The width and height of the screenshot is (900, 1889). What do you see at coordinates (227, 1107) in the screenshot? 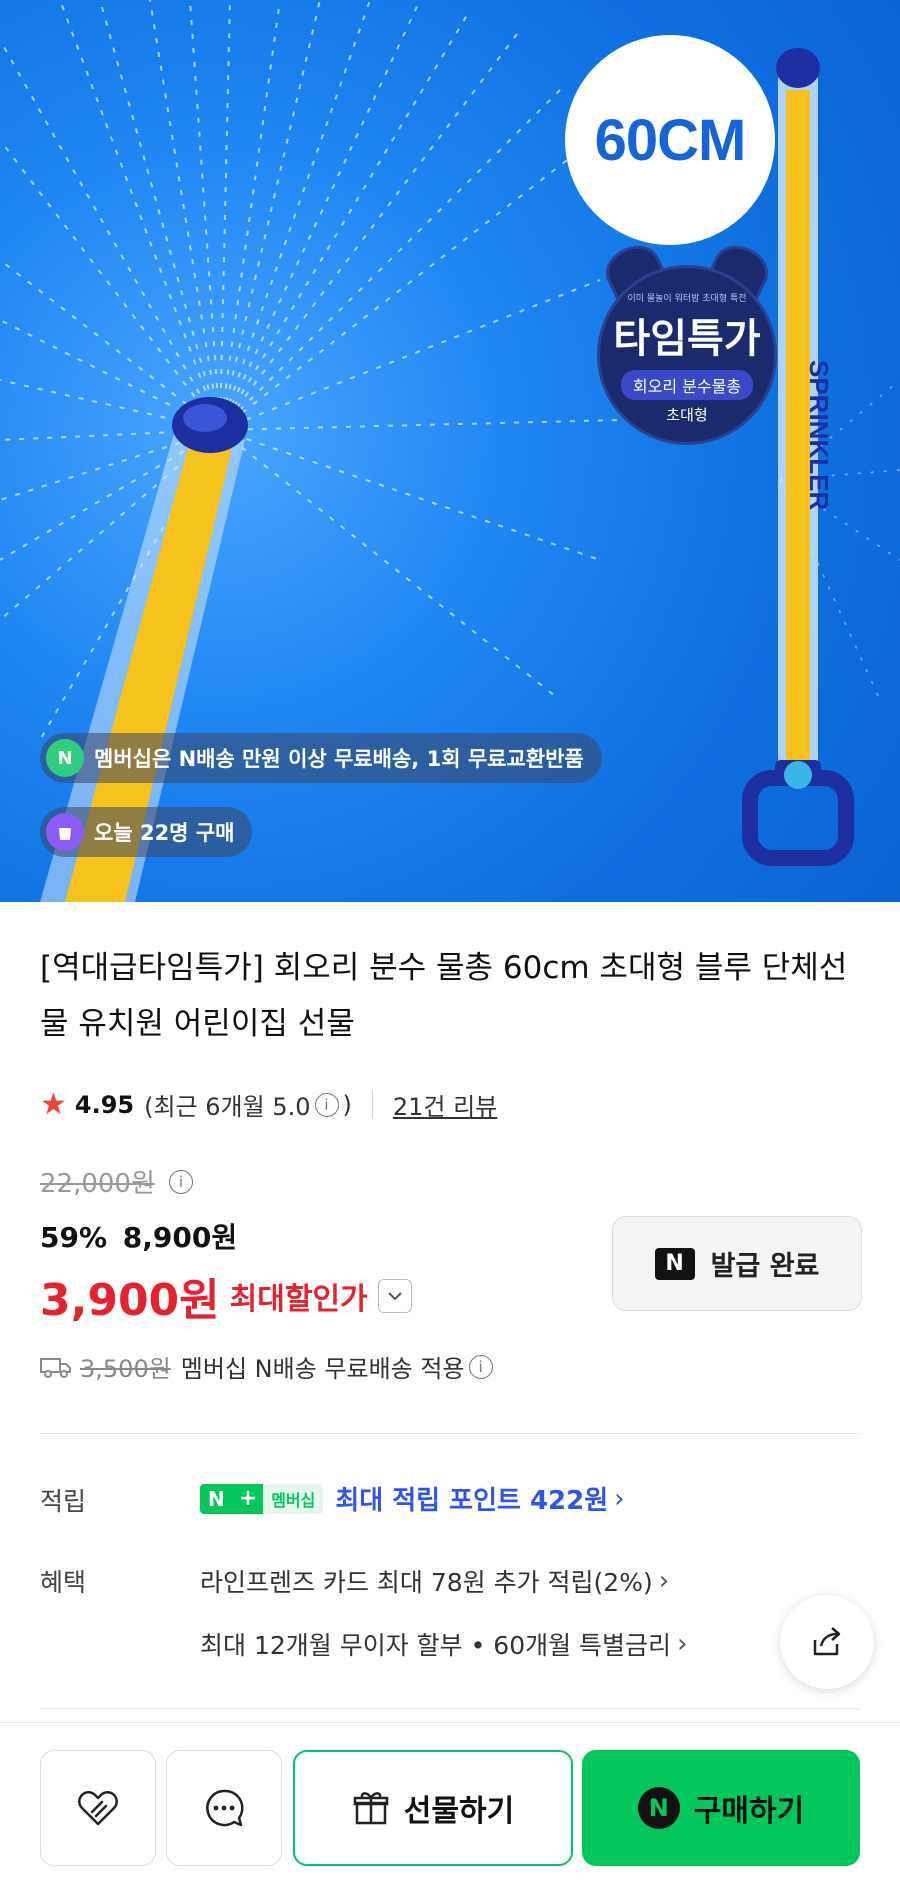
I see `rating-recent-prefix: (최근 6개월 5.0` at bounding box center [227, 1107].